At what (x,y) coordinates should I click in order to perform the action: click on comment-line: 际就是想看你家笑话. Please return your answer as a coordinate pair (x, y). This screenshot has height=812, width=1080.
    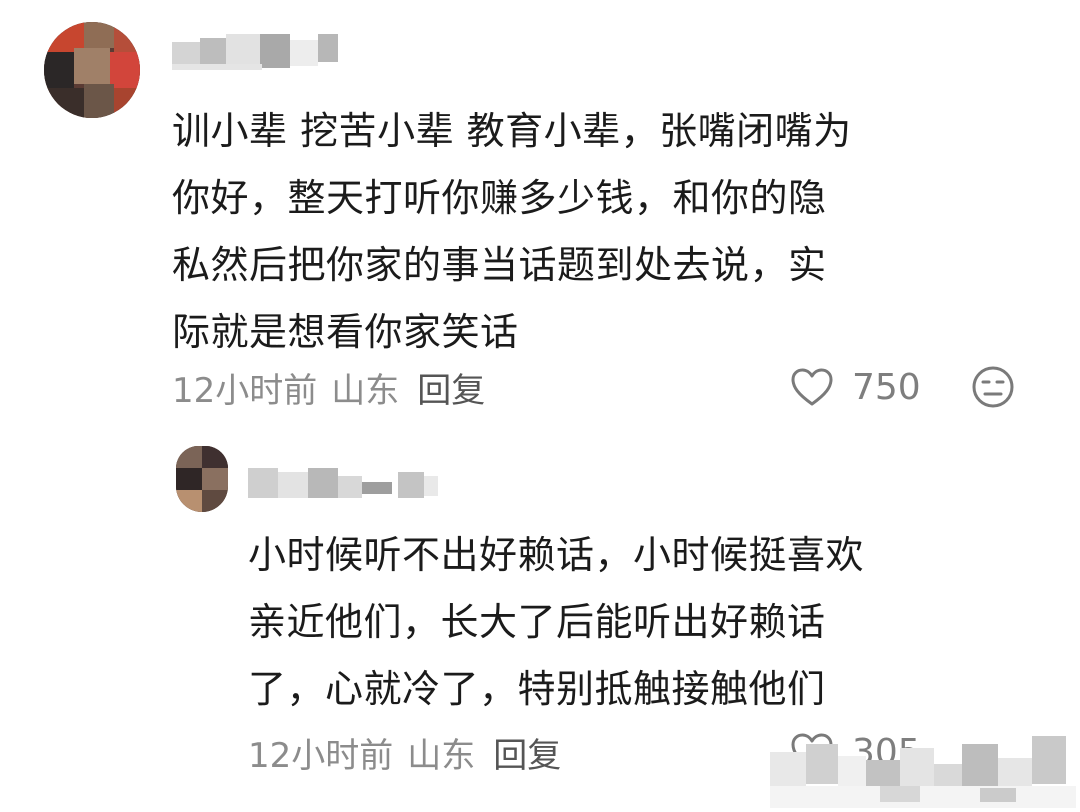
    Looking at the image, I should click on (345, 332).